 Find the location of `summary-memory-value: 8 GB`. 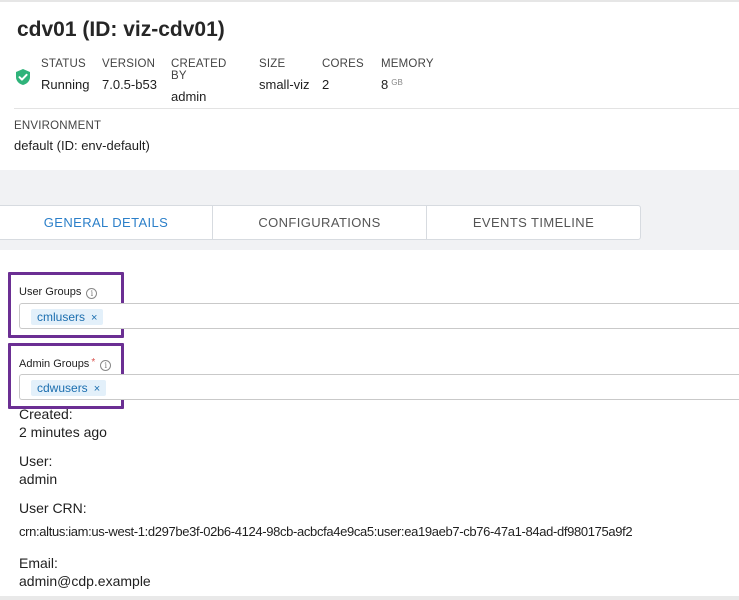

summary-memory-value: 8 GB is located at coordinates (407, 84).